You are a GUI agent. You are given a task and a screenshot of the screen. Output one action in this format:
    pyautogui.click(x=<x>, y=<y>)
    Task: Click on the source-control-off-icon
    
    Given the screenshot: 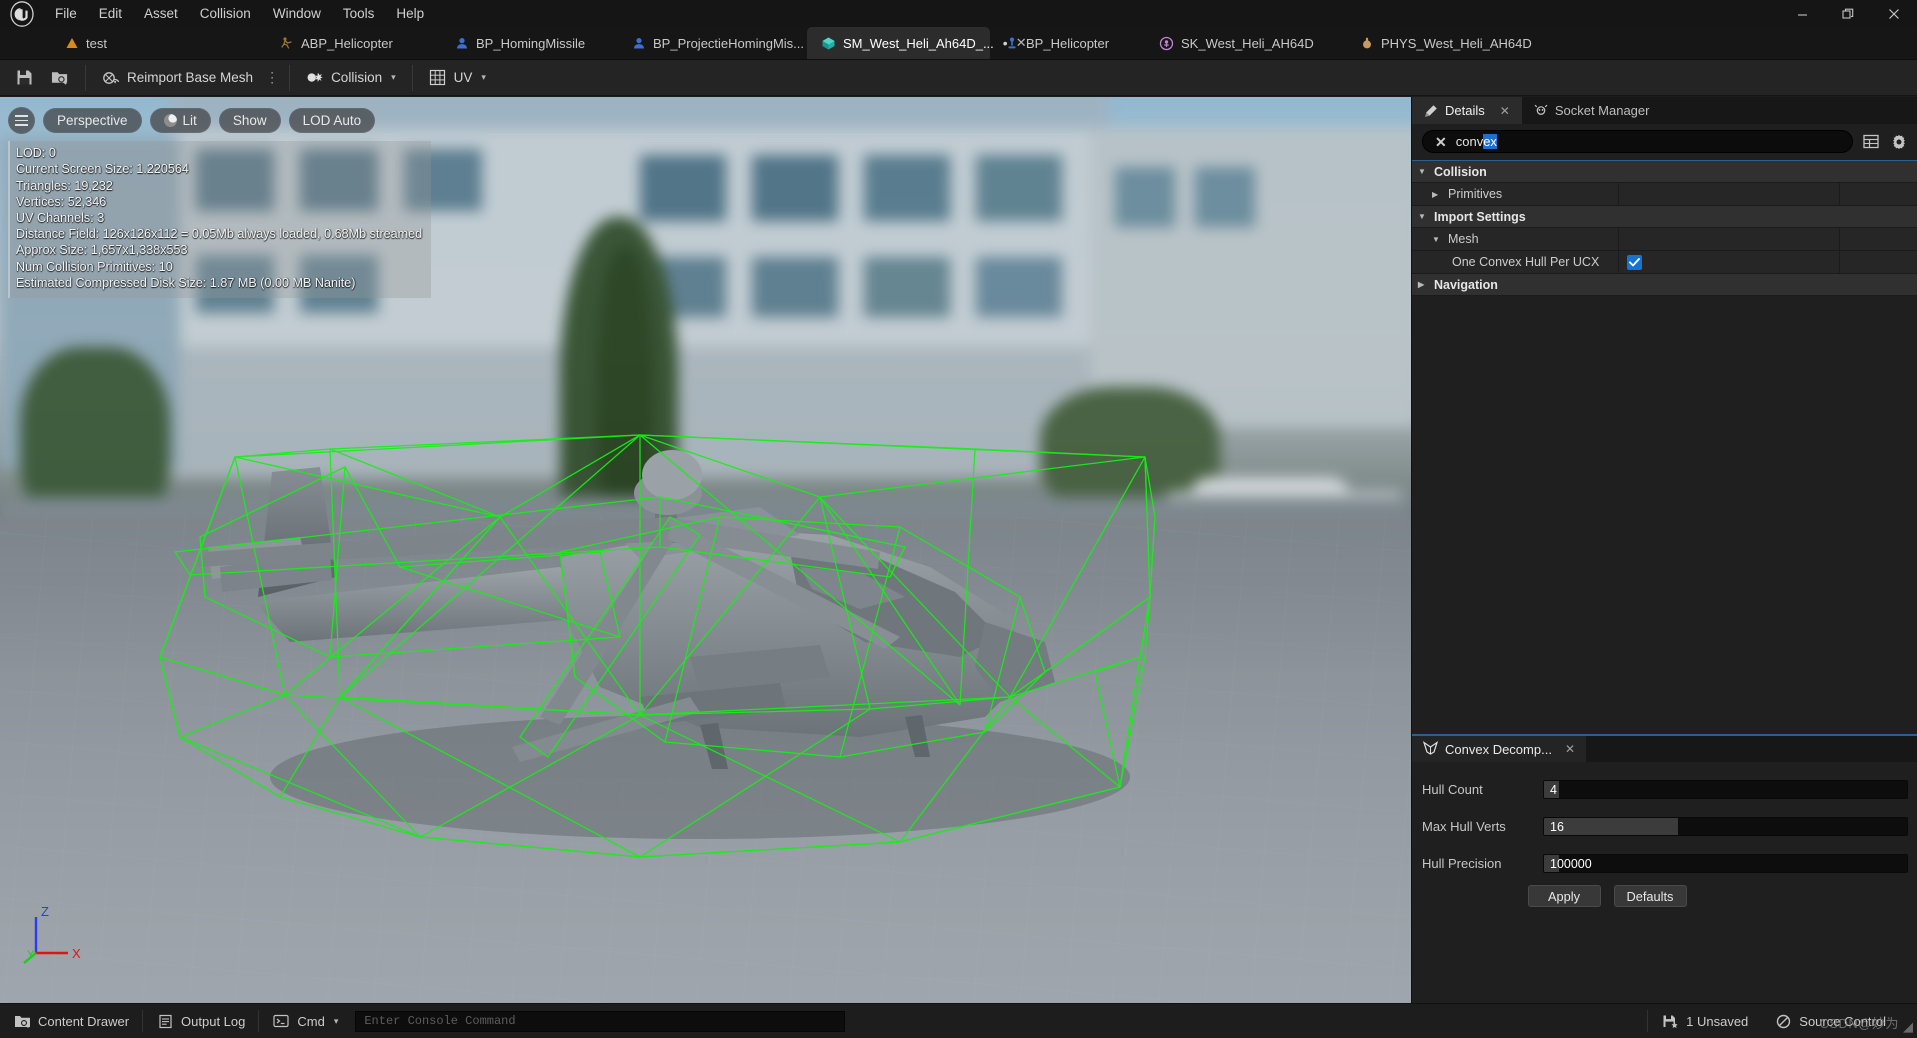 What is the action you would take?
    pyautogui.click(x=1783, y=1021)
    